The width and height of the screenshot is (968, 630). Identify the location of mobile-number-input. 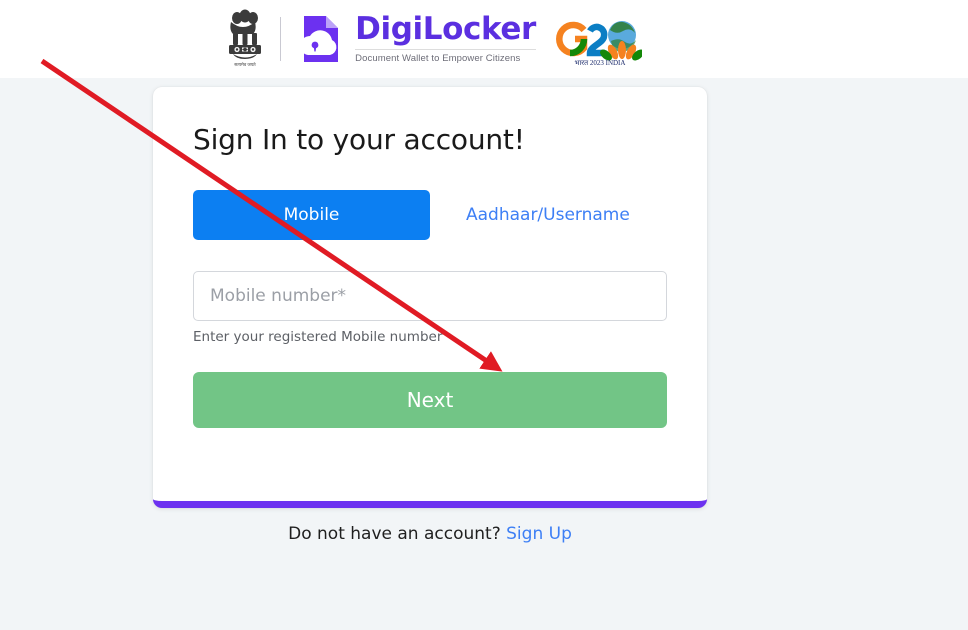
(430, 296).